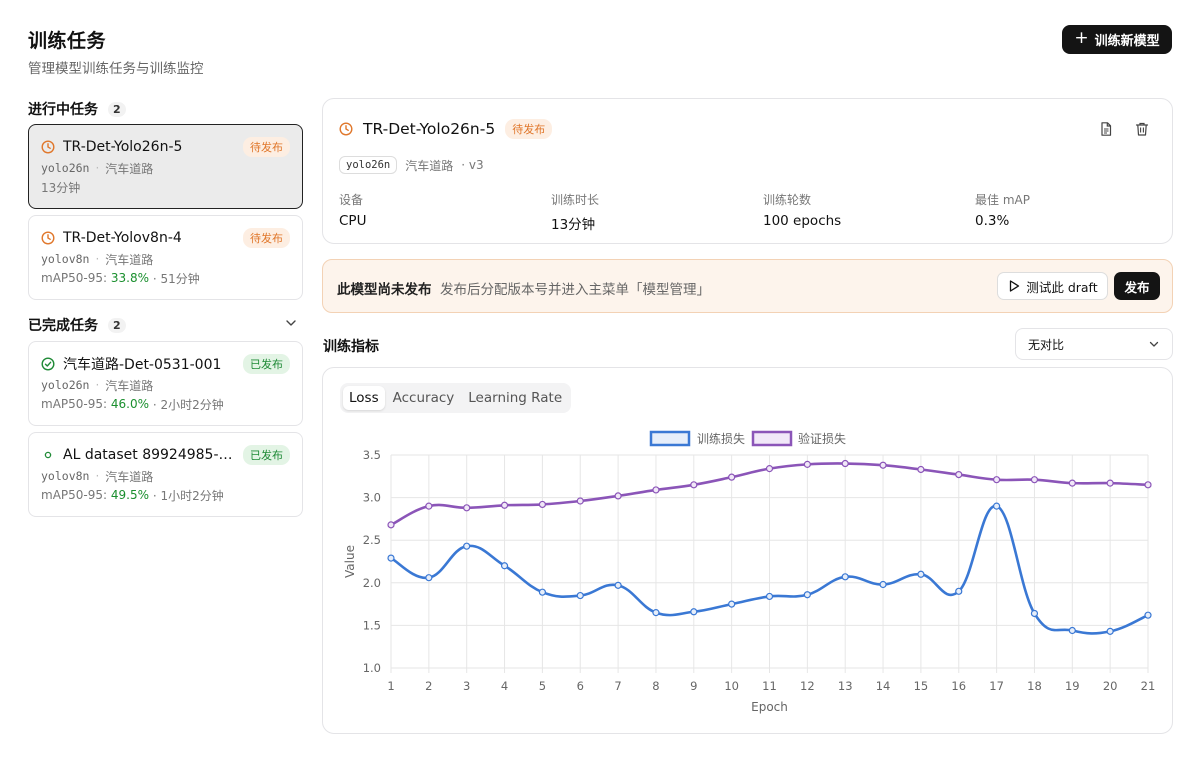 Image resolution: width=1200 pixels, height=757 pixels. Describe the element at coordinates (787, 200) in the screenshot. I see `stat-label: 训练轮数` at that location.